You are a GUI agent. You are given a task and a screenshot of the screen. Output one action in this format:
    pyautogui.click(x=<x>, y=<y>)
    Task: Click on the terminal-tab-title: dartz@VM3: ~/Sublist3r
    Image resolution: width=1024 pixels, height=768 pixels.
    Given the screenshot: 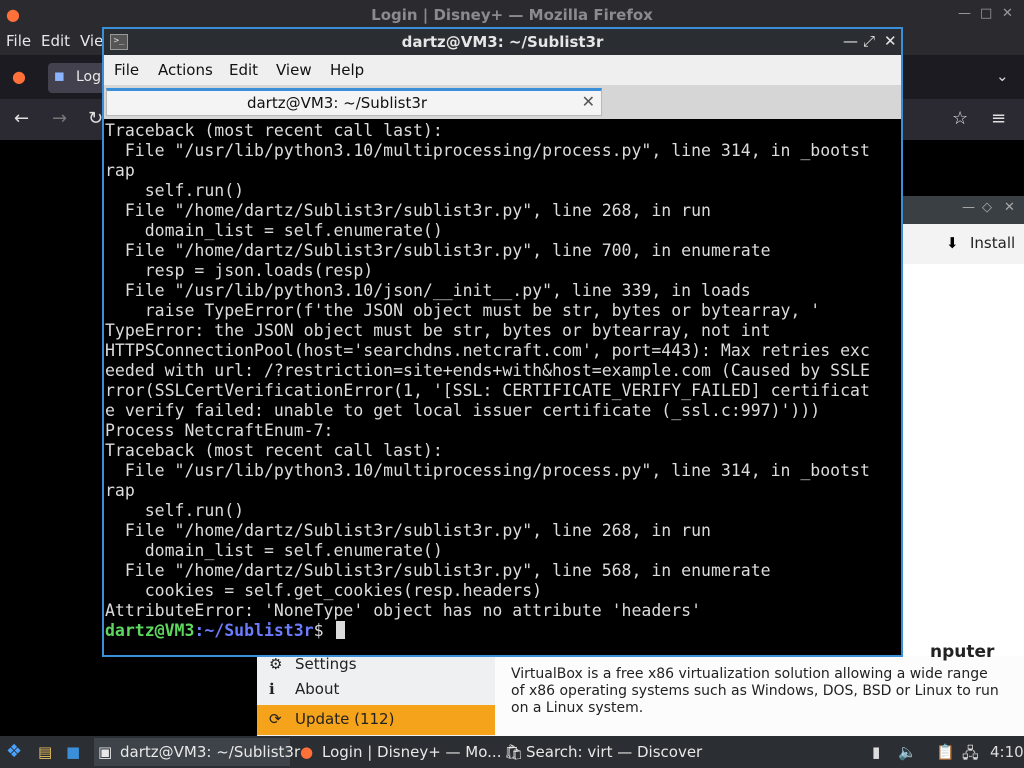 What is the action you would take?
    pyautogui.click(x=337, y=103)
    